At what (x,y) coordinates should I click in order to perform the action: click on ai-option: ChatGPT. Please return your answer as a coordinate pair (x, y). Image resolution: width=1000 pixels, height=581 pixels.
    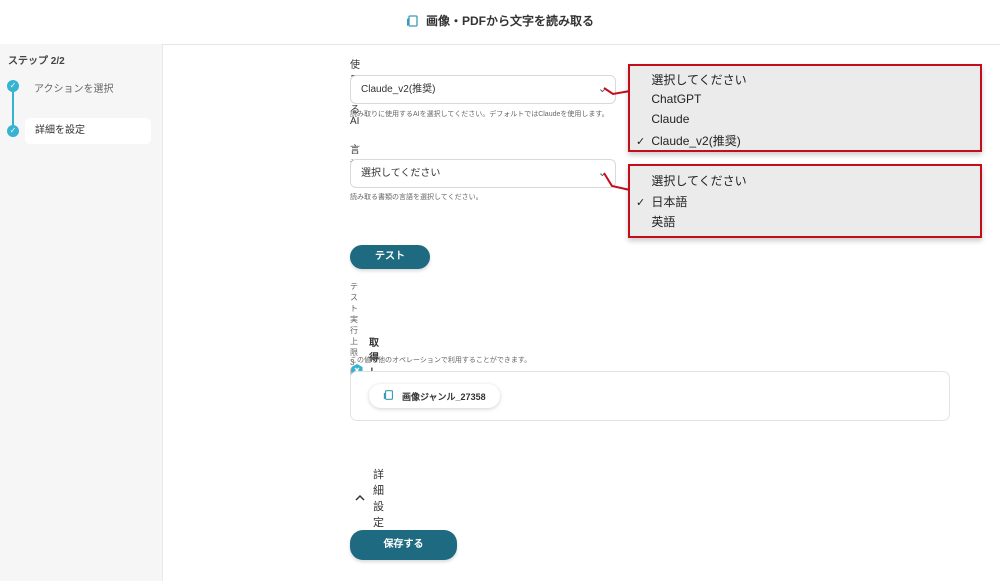
    Looking at the image, I should click on (668, 99).